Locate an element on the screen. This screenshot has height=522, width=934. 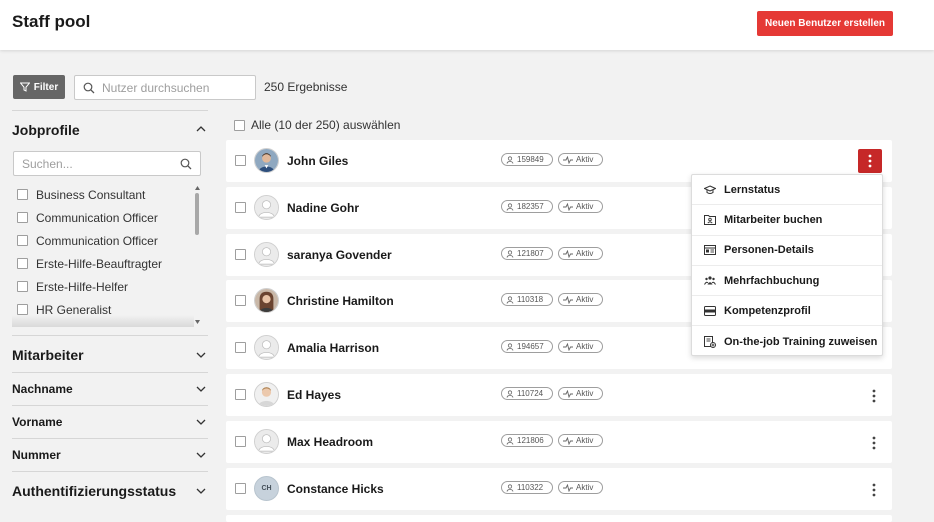
jobprofile-item: Business Consultant is located at coordinates (107, 194).